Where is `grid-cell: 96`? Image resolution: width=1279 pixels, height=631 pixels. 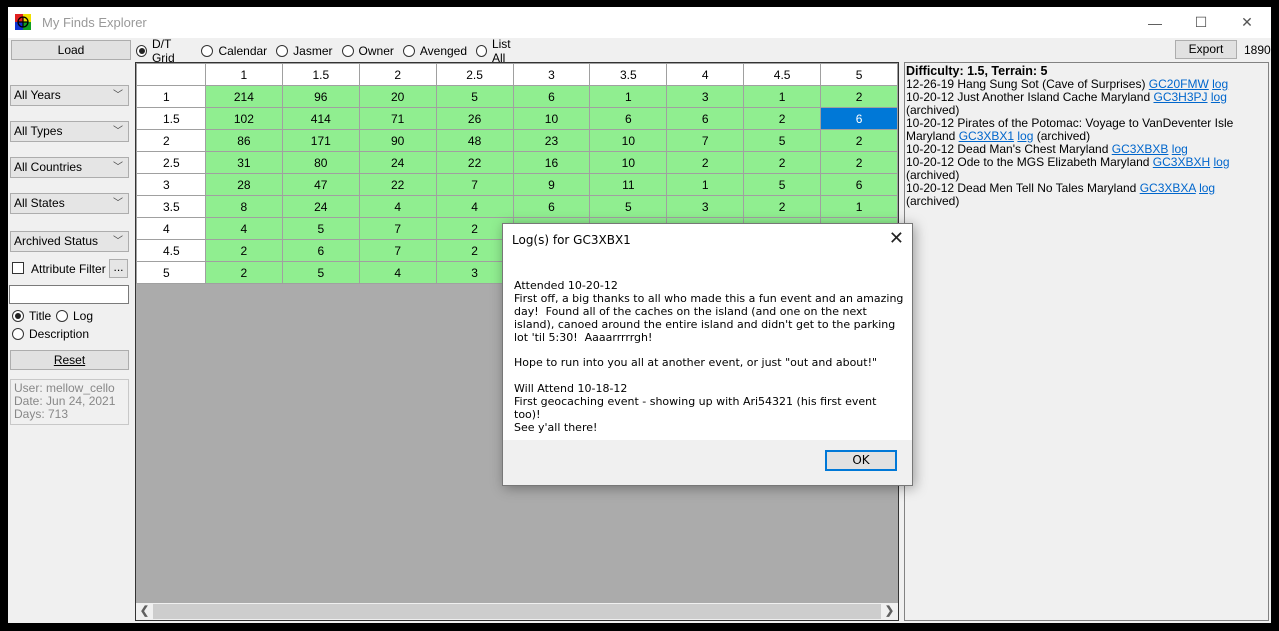 grid-cell: 96 is located at coordinates (320, 96).